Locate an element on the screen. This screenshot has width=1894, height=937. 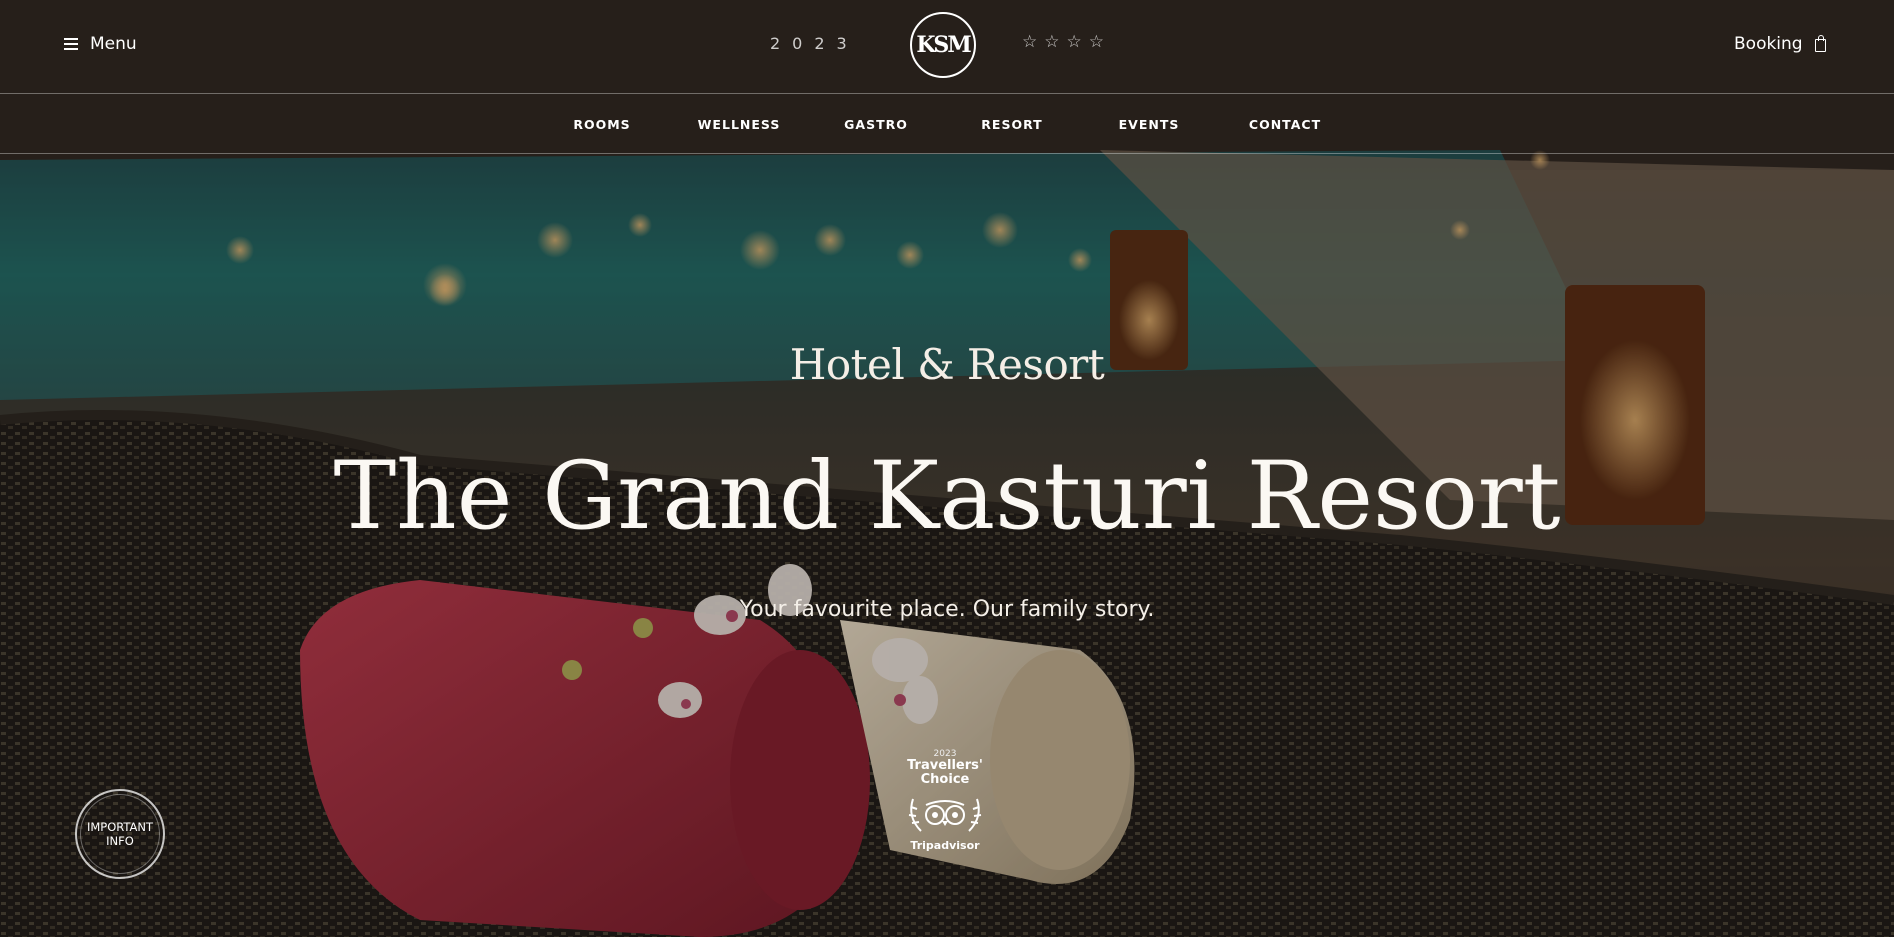
important-info-label: IMPORTANT INFO is located at coordinates (120, 834).